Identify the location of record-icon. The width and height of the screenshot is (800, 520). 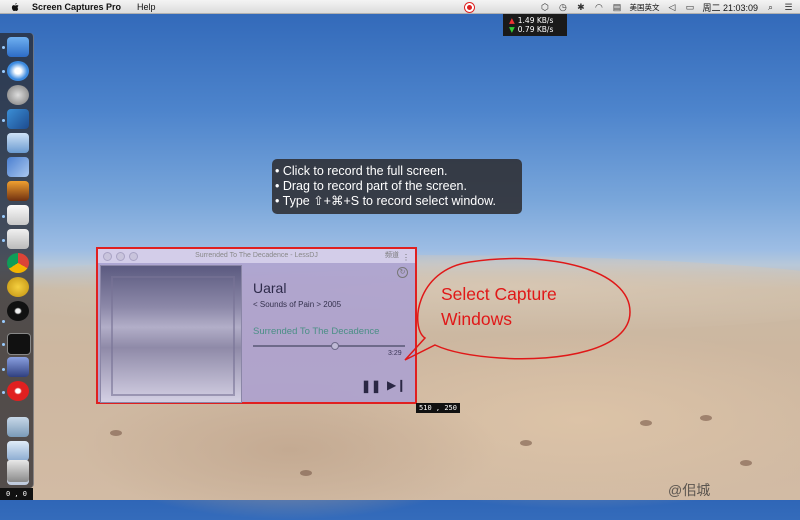
(469, 7).